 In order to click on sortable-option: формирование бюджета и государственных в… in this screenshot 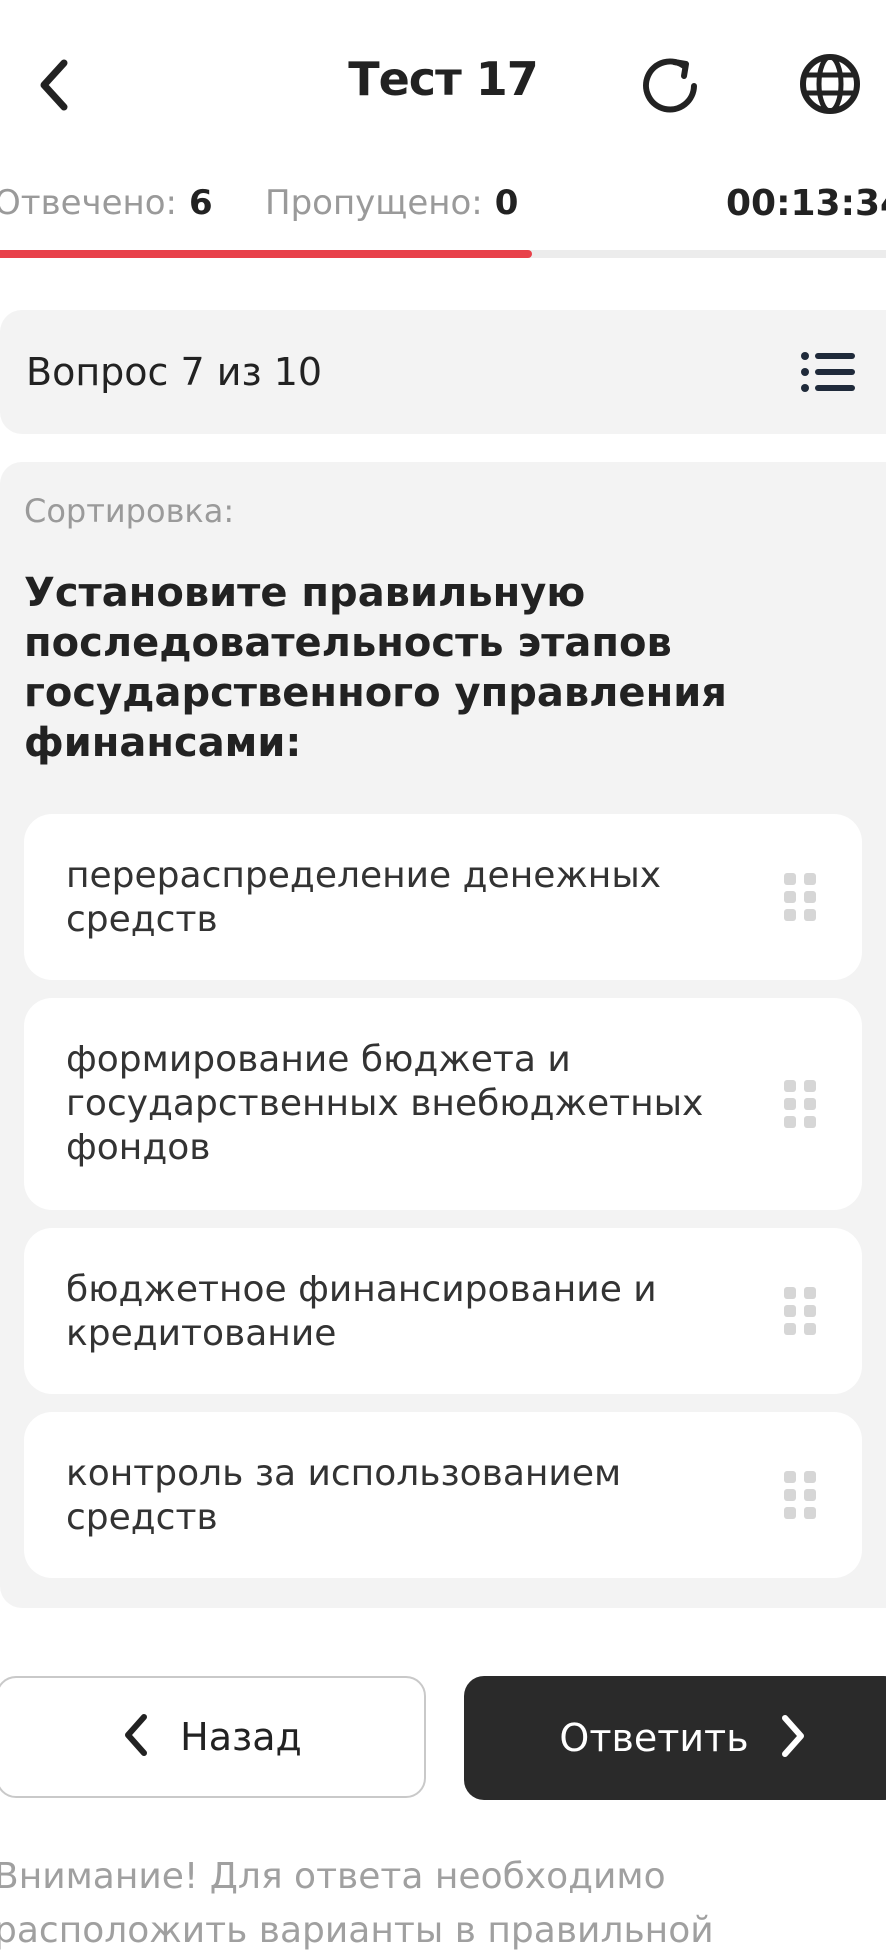, I will do `click(443, 1104)`.